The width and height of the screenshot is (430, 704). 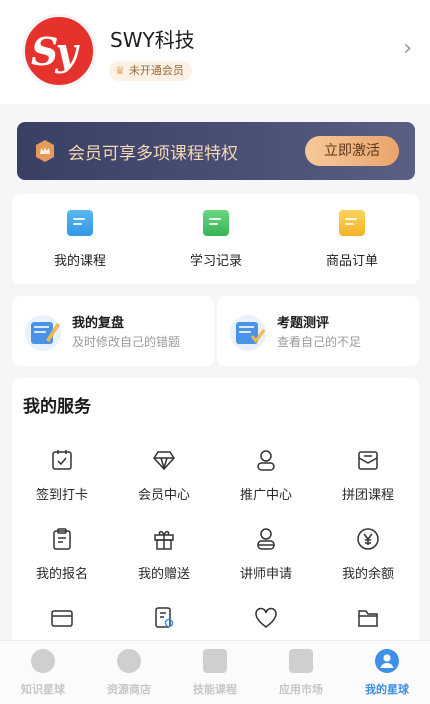 I want to click on service-my-balance: 我的余额, so click(x=368, y=554).